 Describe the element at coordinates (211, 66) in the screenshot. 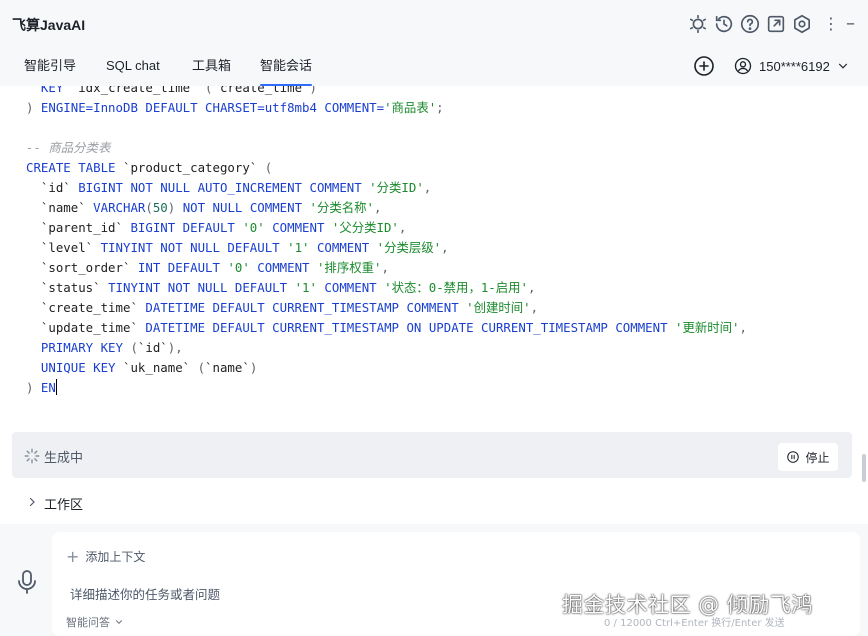

I see `tab-toolbox: 工具箱` at that location.